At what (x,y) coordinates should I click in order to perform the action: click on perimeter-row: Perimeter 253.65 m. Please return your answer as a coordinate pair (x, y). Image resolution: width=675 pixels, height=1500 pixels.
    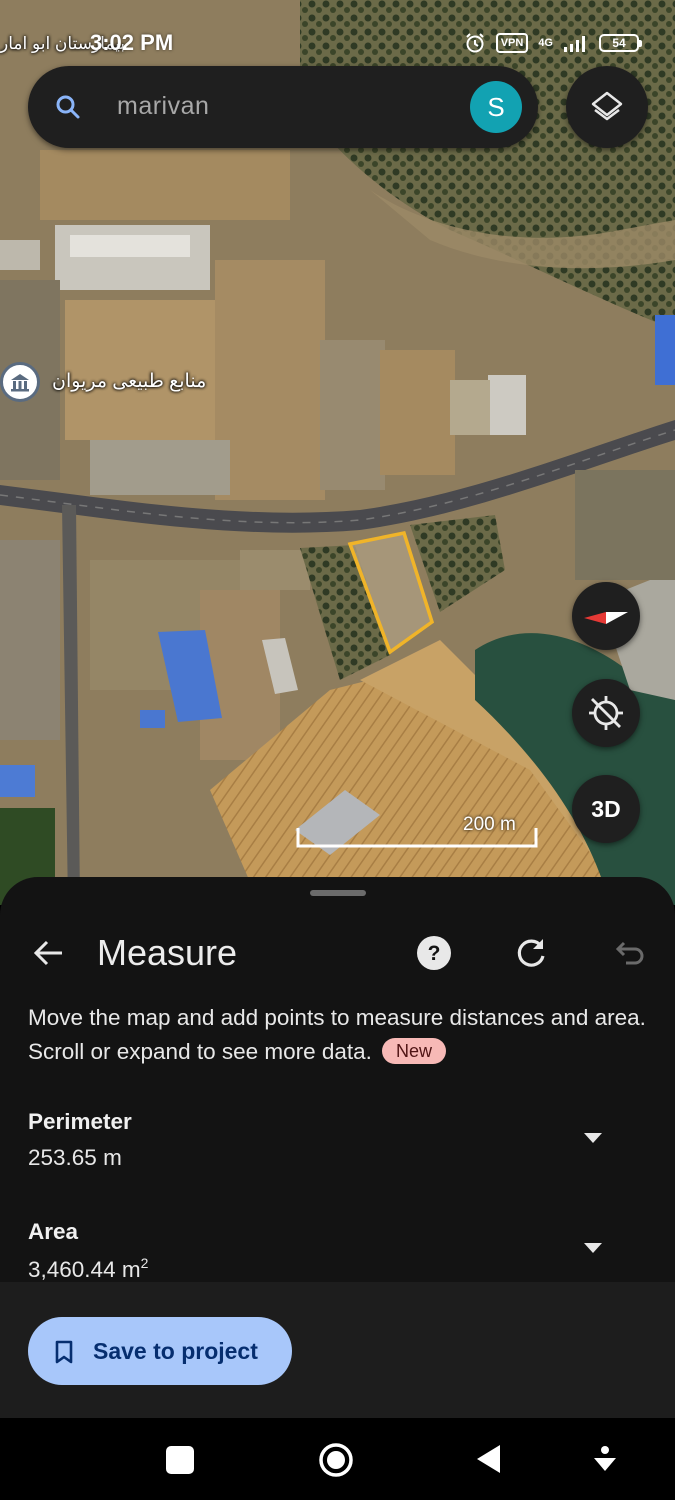
    Looking at the image, I should click on (337, 1149).